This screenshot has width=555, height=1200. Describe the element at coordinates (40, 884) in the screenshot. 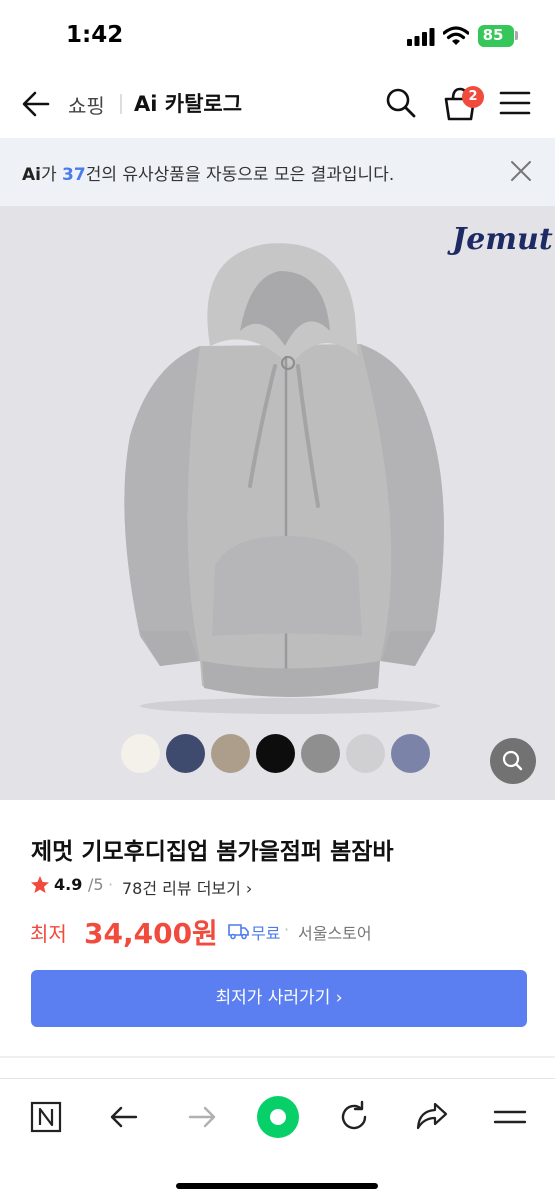

I see `star-icon` at that location.